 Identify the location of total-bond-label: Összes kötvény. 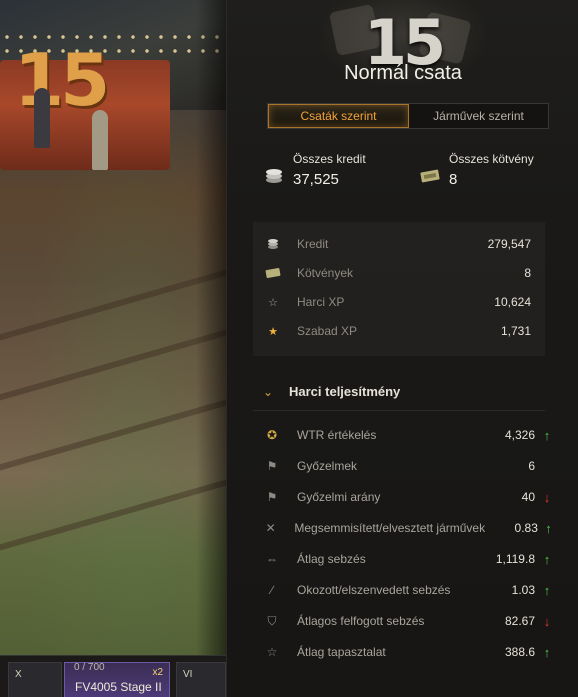
(491, 159).